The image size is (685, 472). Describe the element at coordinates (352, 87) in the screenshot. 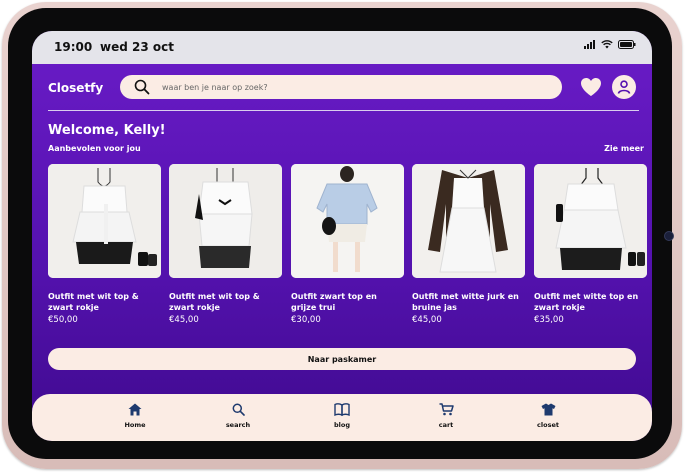

I see `search-input` at that location.